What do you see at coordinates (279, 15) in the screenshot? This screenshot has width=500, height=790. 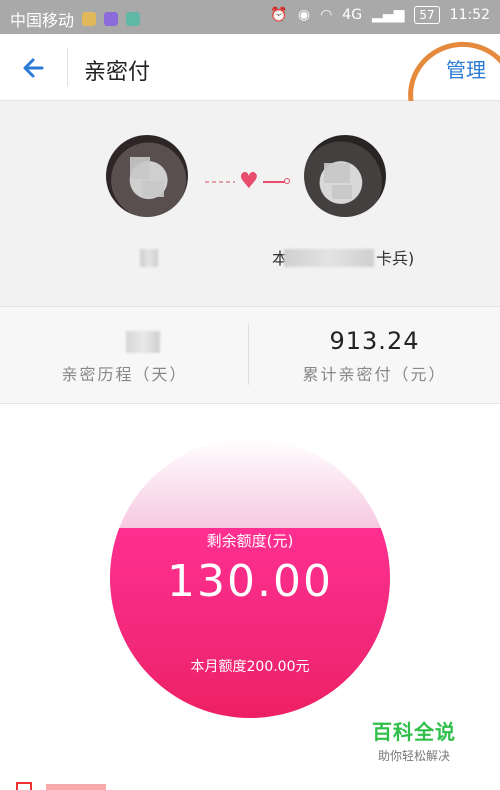 I see `alarm-icon: ⏰` at bounding box center [279, 15].